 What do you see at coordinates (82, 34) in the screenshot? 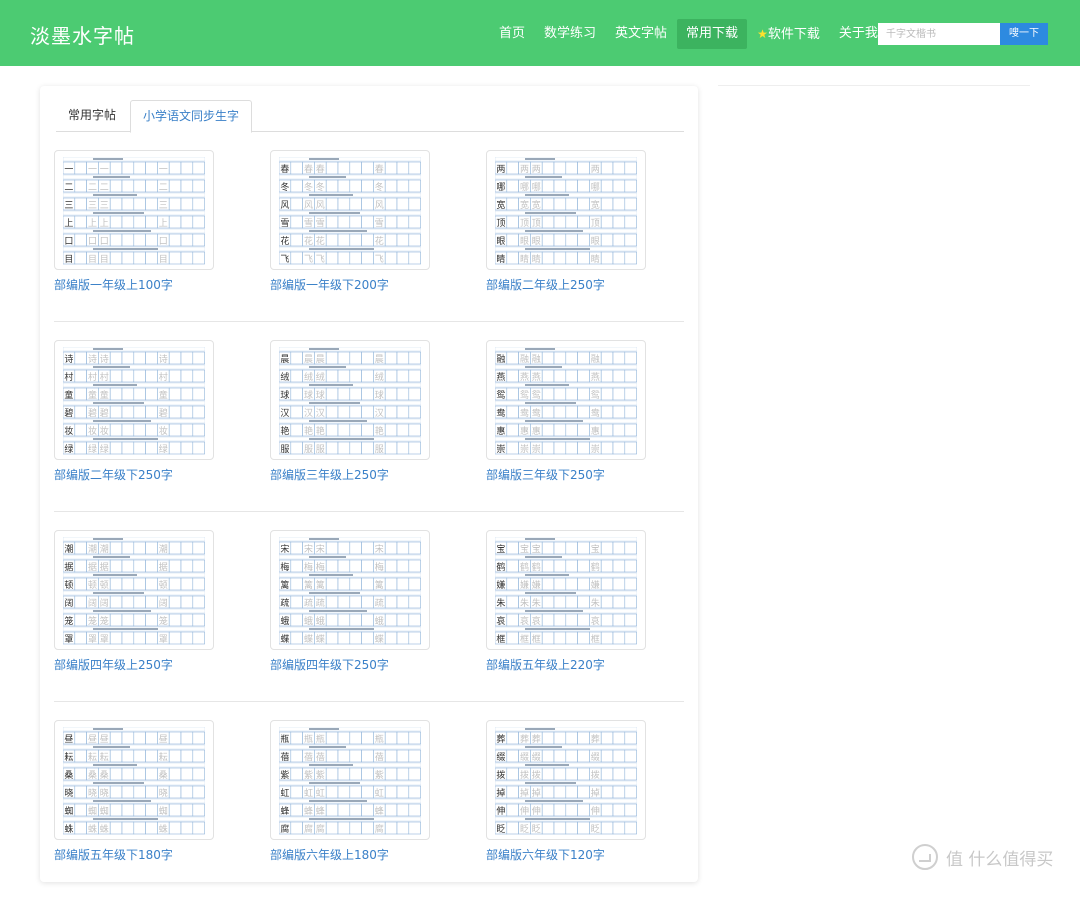
I see `site-logo: 淡墨水字帖` at bounding box center [82, 34].